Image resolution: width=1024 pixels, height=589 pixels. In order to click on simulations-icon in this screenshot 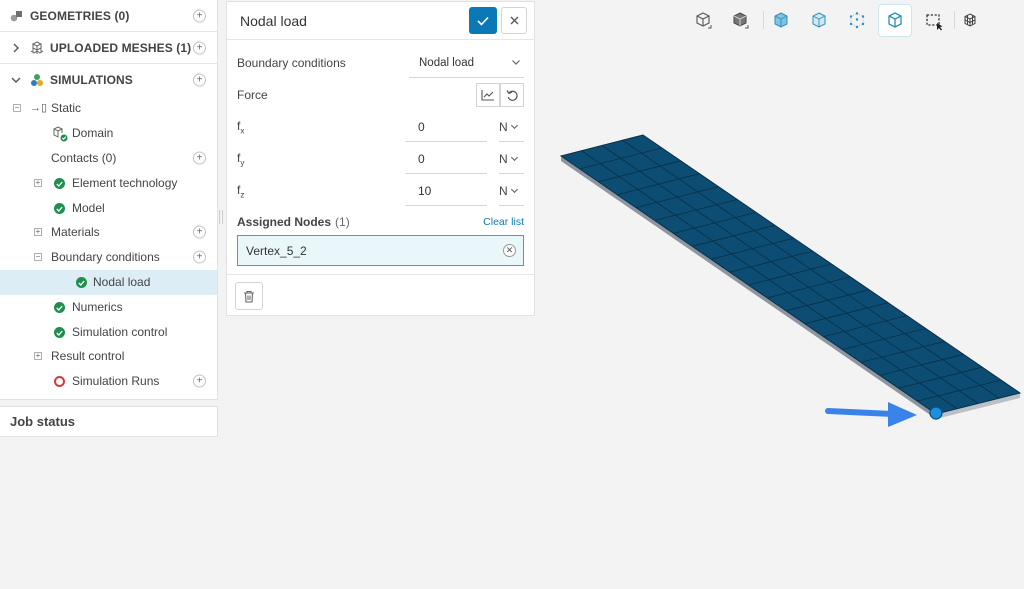, I will do `click(37, 80)`.